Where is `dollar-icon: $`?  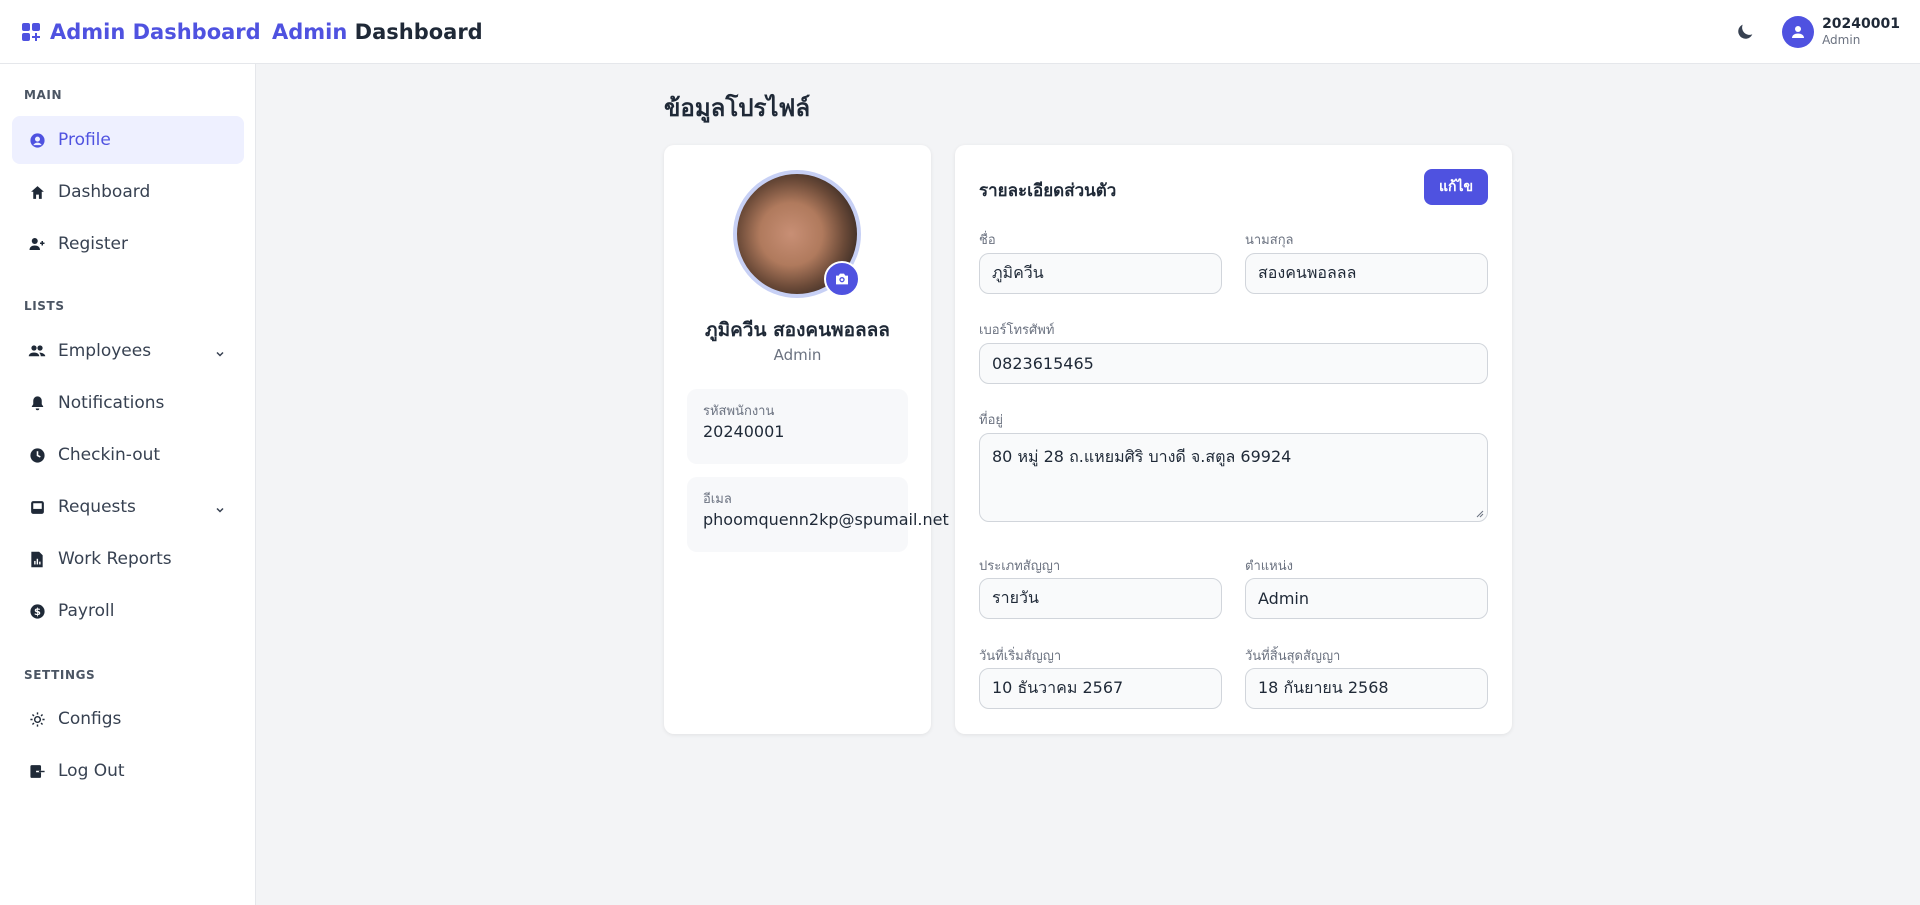 dollar-icon: $ is located at coordinates (37, 611).